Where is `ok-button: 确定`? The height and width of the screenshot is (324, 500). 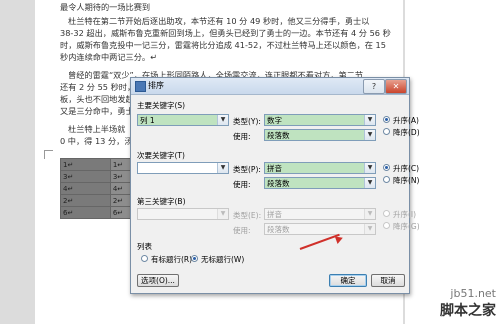
ok-button: 确定 is located at coordinates (348, 280).